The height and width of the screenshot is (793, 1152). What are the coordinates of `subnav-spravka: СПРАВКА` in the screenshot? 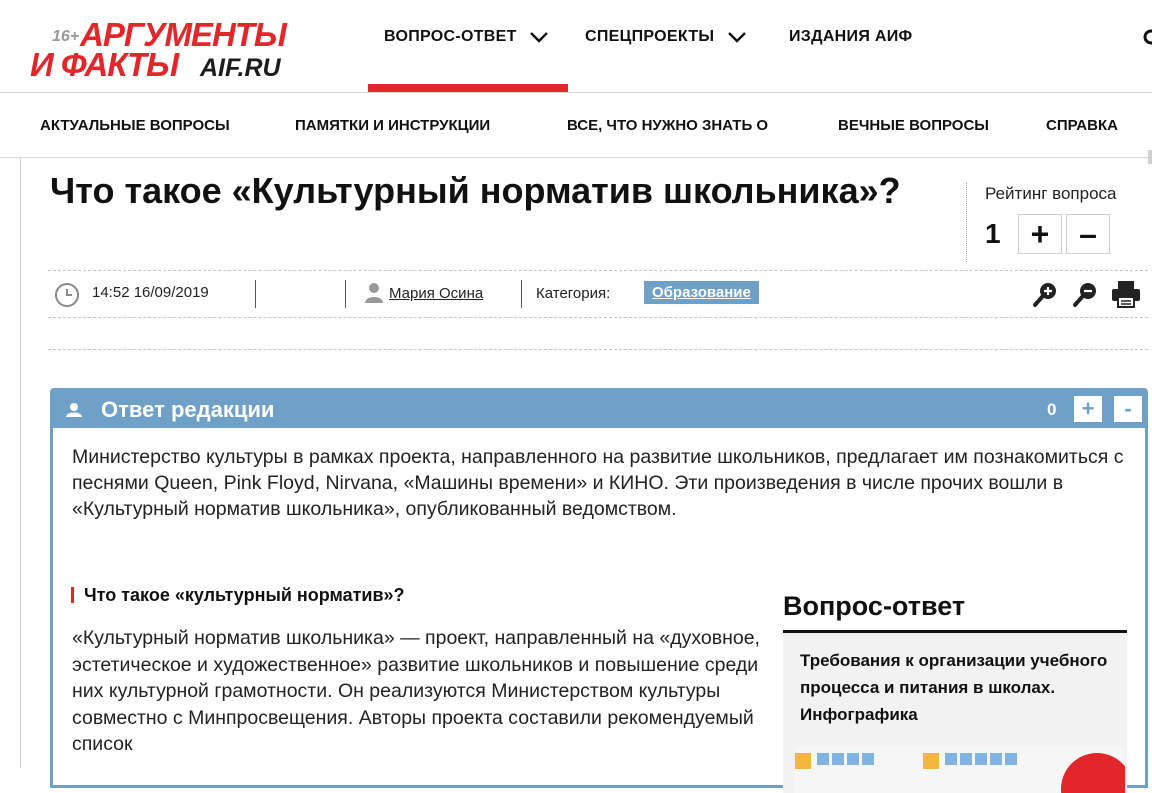 It's located at (1082, 125).